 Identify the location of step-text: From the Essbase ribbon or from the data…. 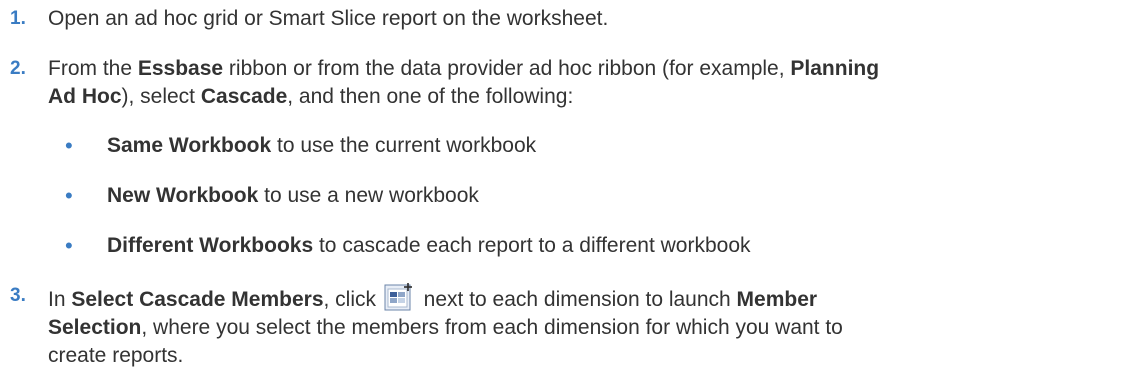
(574, 83).